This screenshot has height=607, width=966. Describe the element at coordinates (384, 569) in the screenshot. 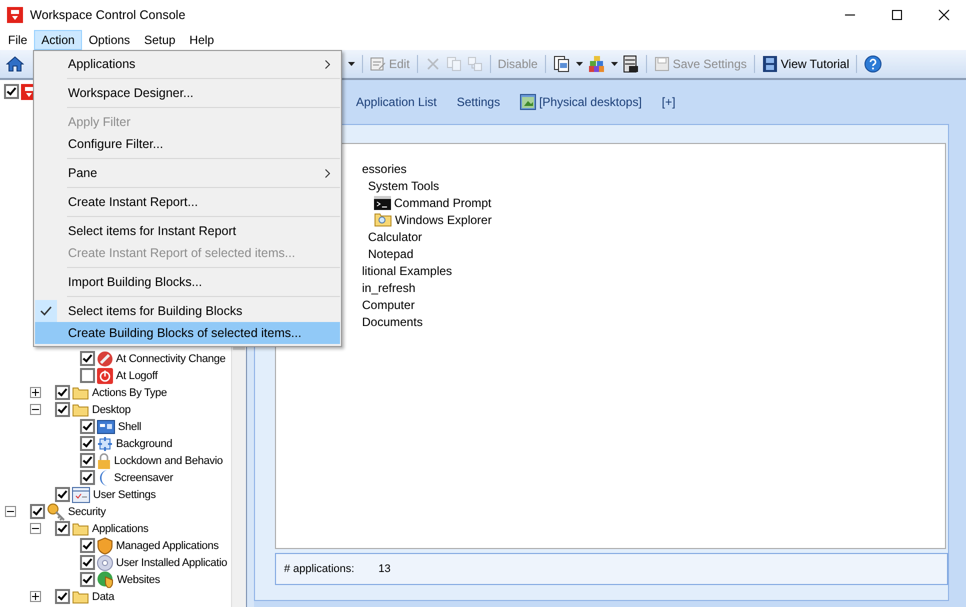

I see `status-value: 13` at that location.